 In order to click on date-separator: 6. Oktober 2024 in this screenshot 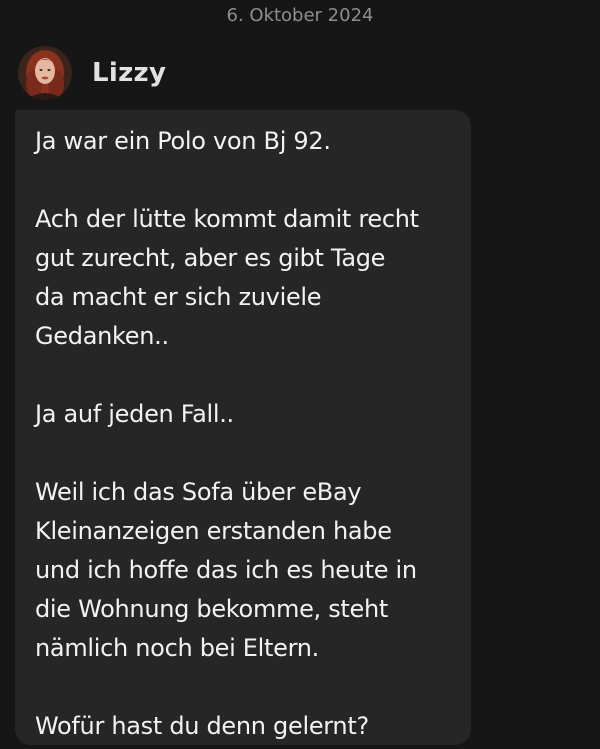, I will do `click(300, 15)`.